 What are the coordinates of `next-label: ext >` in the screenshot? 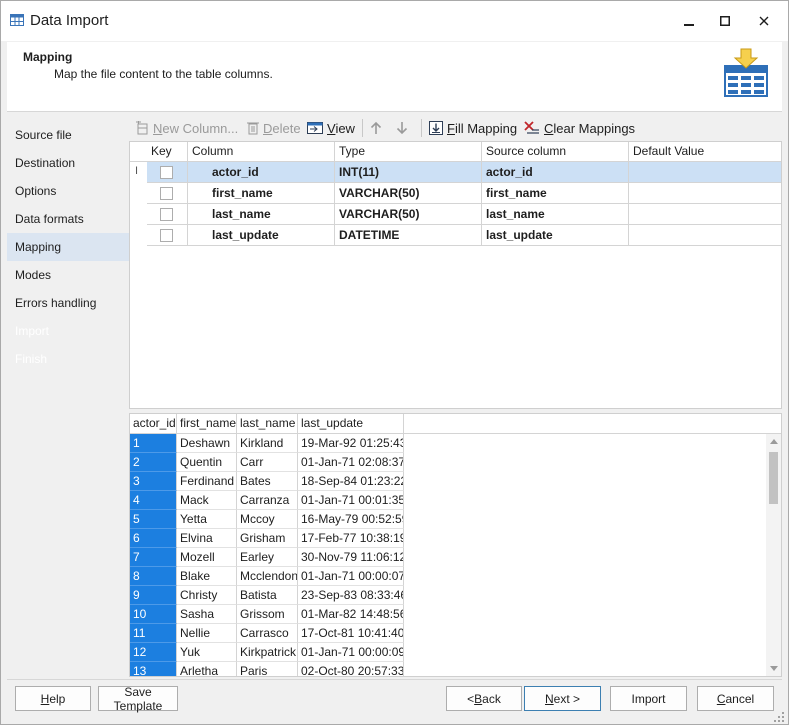 It's located at (567, 698).